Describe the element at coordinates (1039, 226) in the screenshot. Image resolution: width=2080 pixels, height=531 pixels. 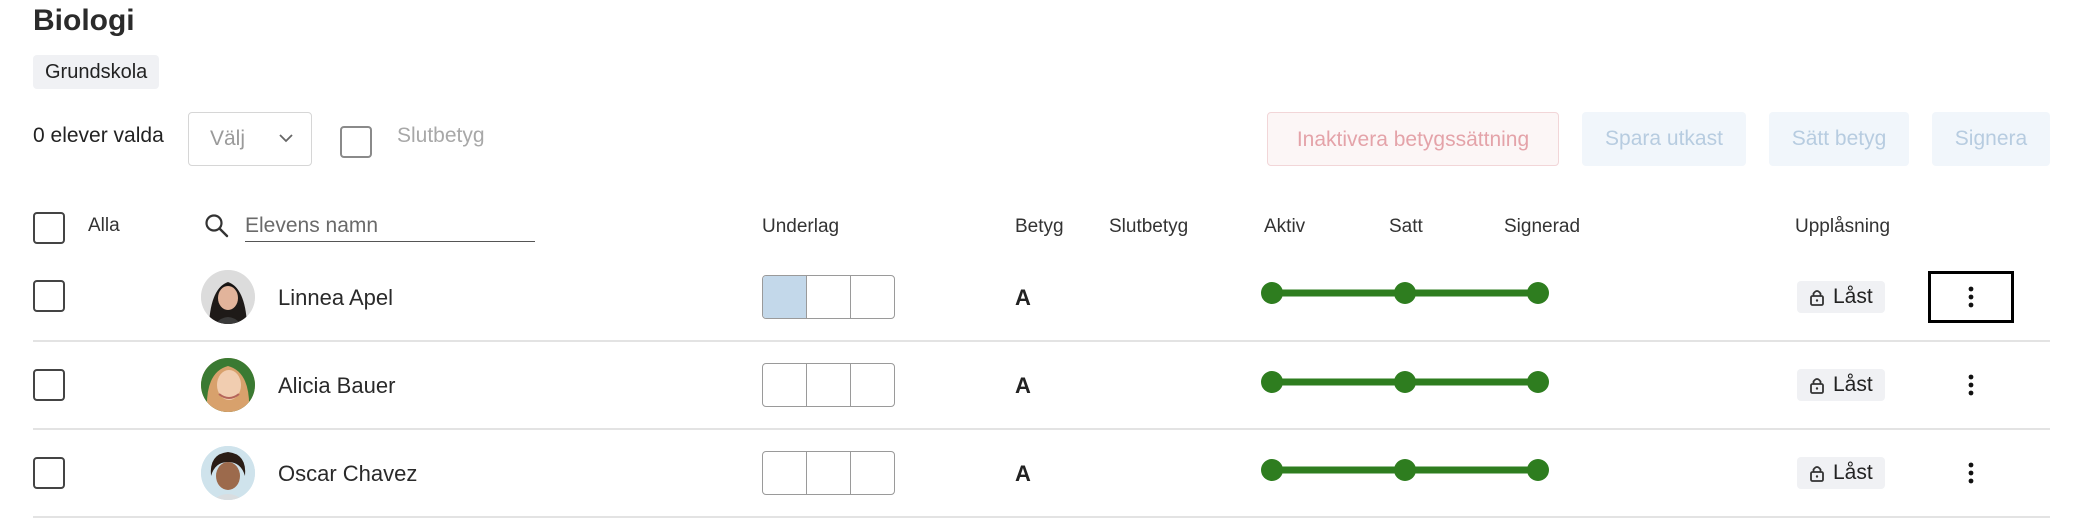
I see `header-betyg: Betyg` at that location.